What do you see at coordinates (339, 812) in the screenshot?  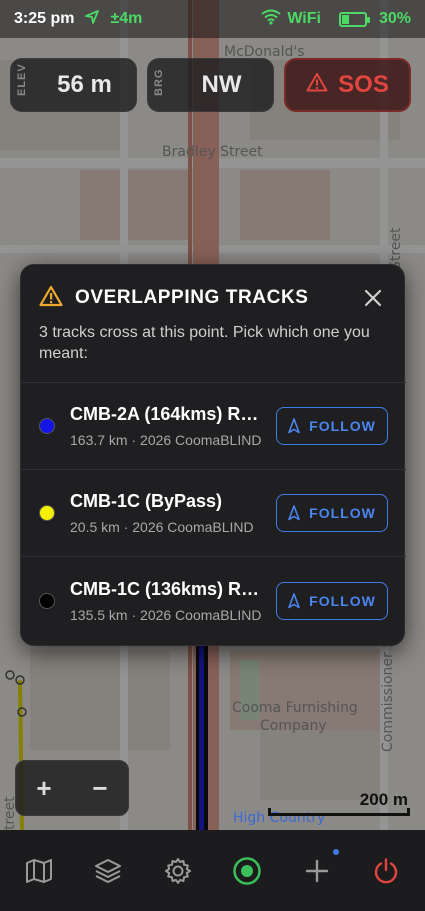 I see `scale-bar-line` at bounding box center [339, 812].